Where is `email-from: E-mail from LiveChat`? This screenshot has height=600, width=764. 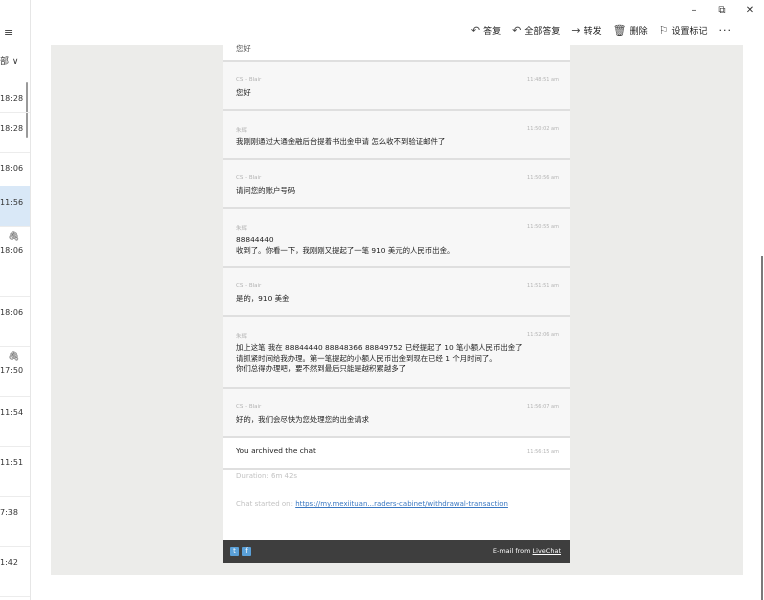
email-from: E-mail from LiveChat is located at coordinates (527, 551).